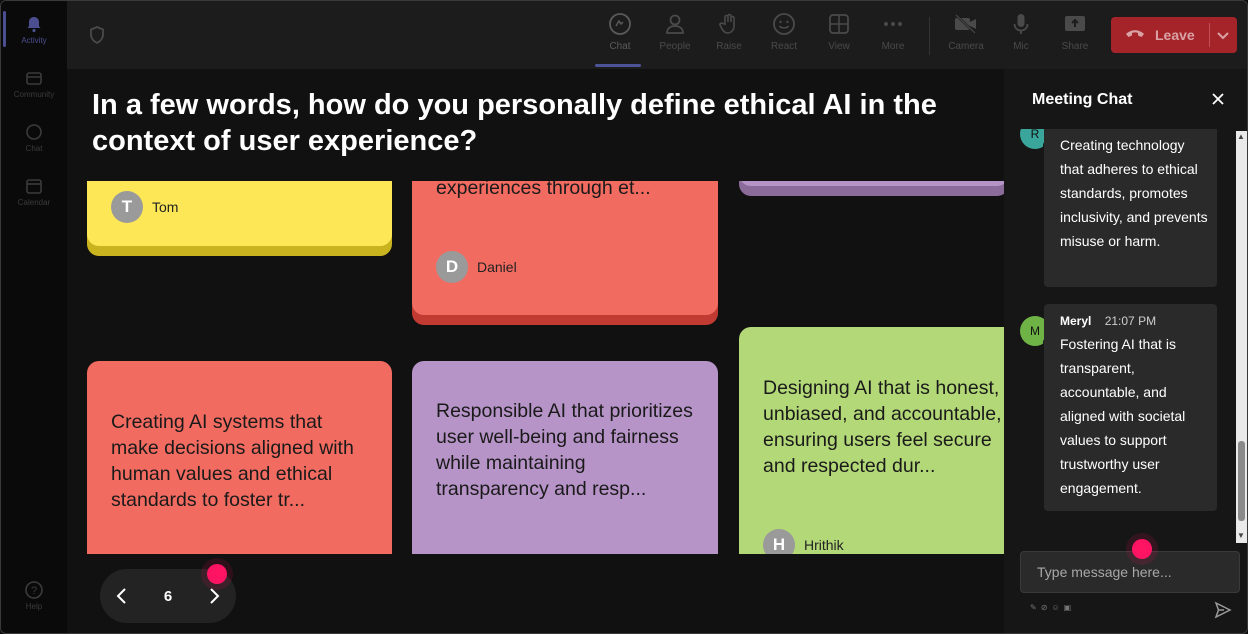 Image resolution: width=1248 pixels, height=634 pixels. What do you see at coordinates (239, 213) in the screenshot?
I see `sticky-note: T Tom` at bounding box center [239, 213].